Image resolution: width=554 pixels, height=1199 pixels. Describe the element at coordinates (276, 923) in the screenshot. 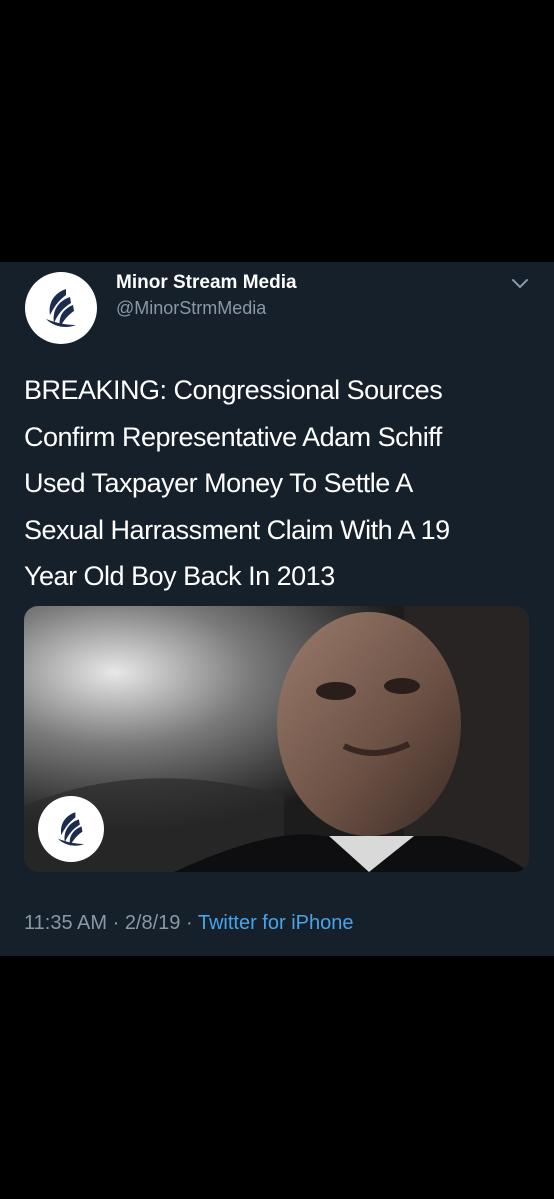

I see `tweet-source-link: Twitter for iPhone` at that location.